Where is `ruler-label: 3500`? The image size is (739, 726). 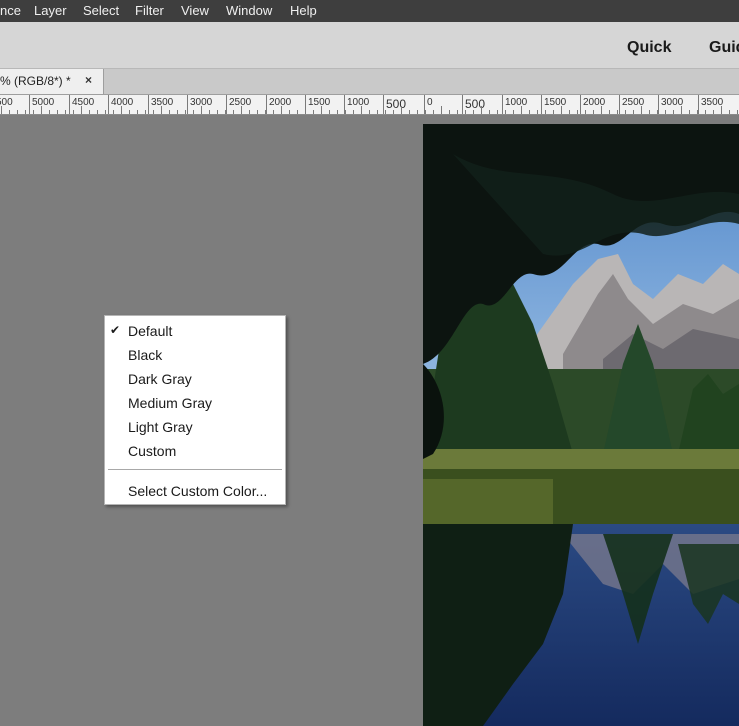 ruler-label: 3500 is located at coordinates (162, 102).